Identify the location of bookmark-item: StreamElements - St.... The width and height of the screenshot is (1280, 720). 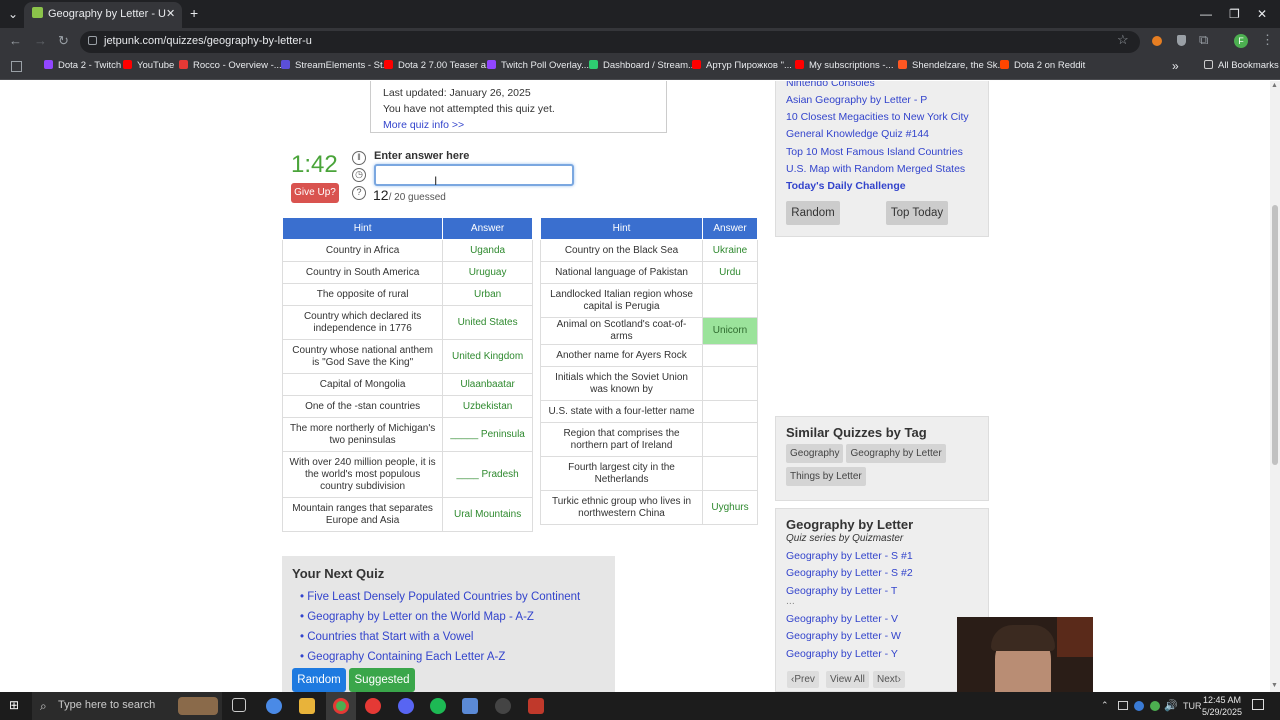
(336, 65).